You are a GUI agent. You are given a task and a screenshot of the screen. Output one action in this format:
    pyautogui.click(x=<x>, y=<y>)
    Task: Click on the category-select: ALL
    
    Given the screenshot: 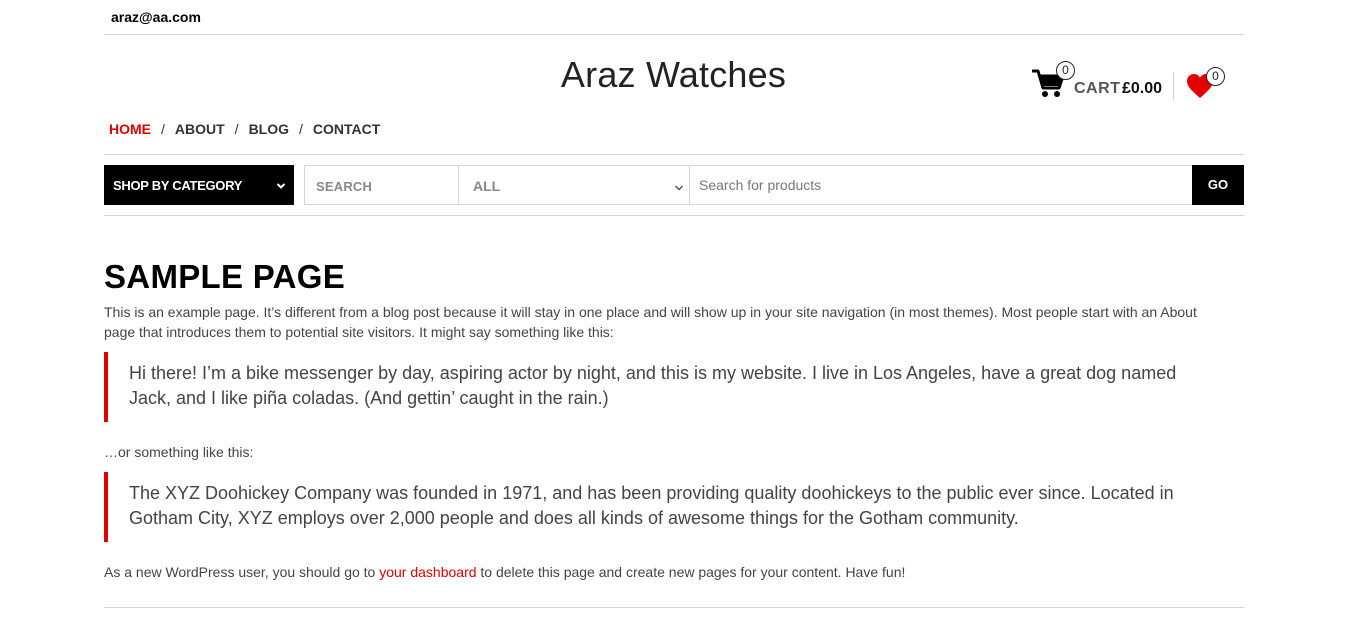 What is the action you would take?
    pyautogui.click(x=574, y=185)
    